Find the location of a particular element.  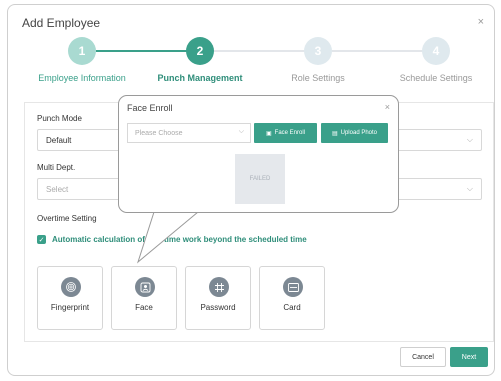

device-select: Please Choose ⌵ is located at coordinates (189, 133).